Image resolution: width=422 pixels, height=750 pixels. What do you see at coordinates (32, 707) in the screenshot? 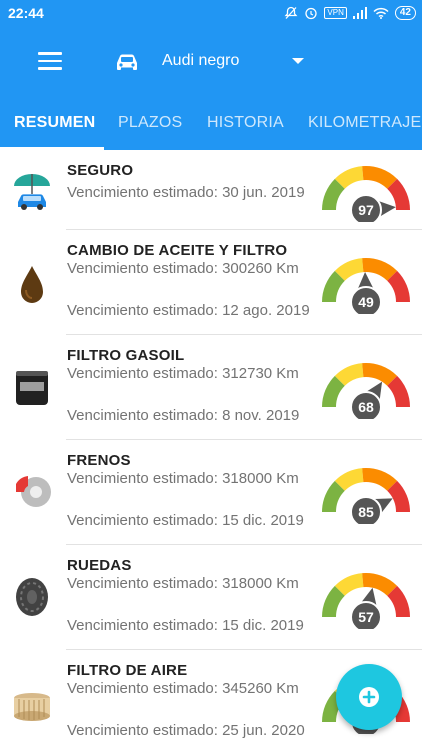
I see `air-filter-icon` at bounding box center [32, 707].